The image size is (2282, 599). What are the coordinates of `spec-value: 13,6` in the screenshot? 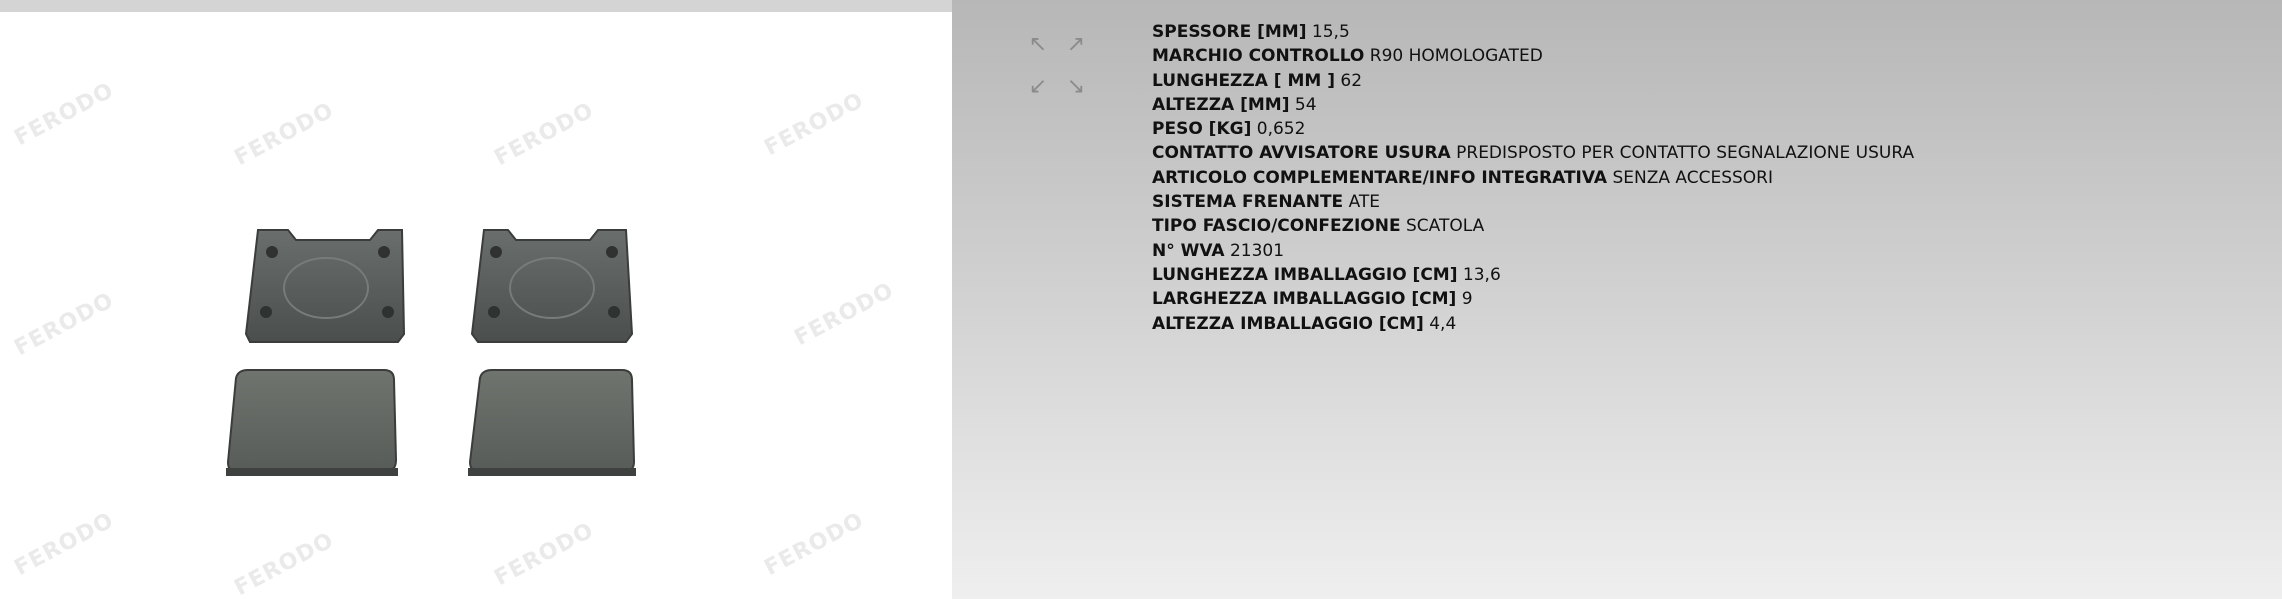 It's located at (1481, 274).